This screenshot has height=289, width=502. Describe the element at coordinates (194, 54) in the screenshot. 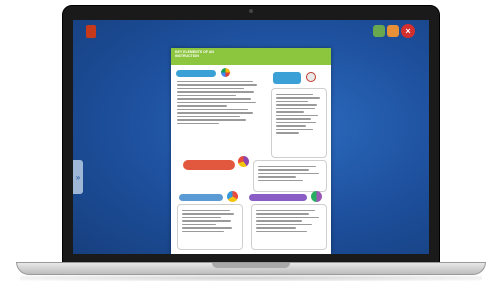

I see `document-title: KEY ELEMENTS OF AN INSTRUCTION` at that location.